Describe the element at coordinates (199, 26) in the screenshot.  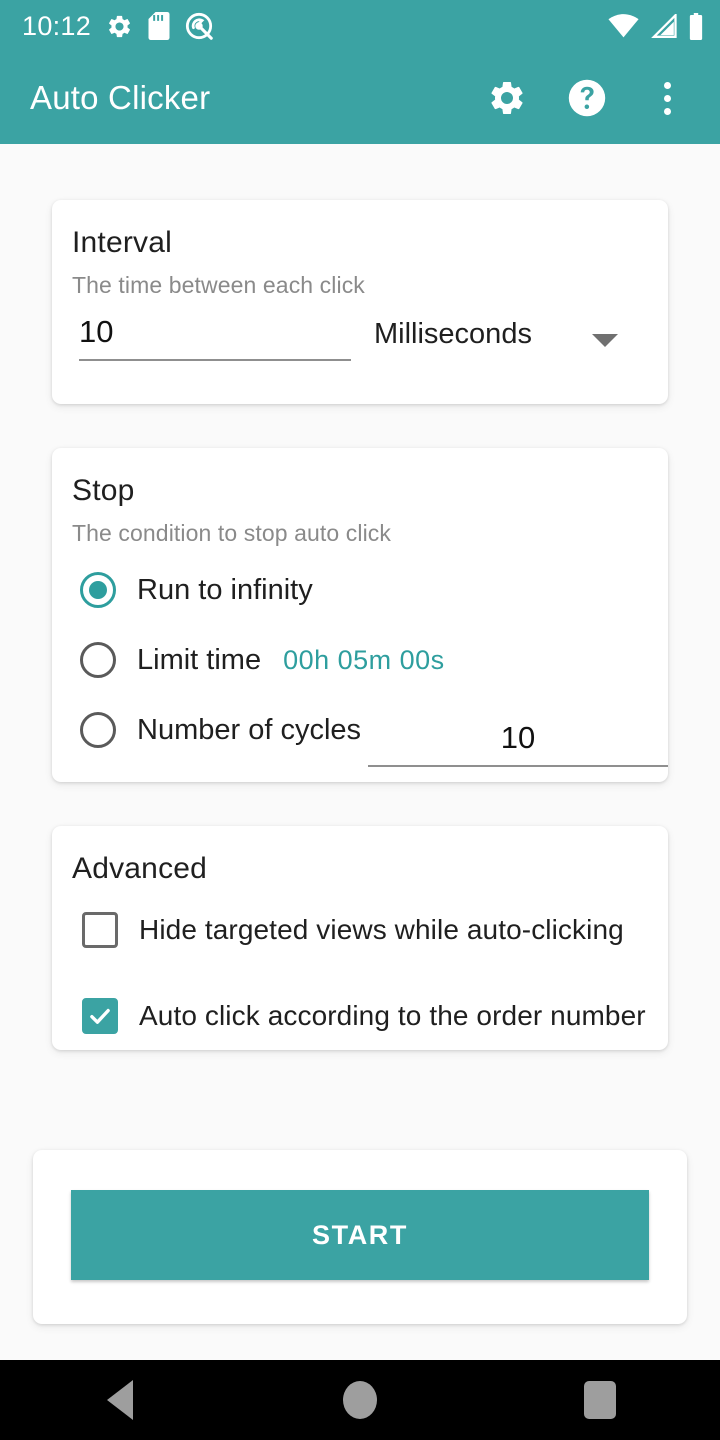
I see `screen-record-icon` at that location.